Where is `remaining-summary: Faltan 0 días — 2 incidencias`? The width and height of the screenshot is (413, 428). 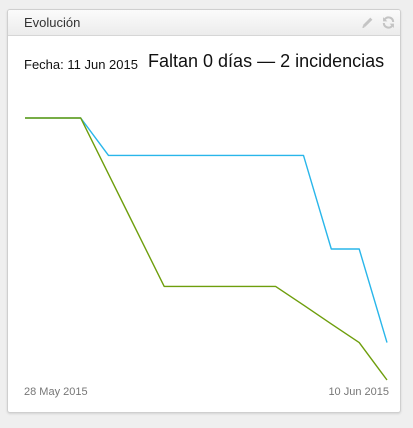
remaining-summary: Faltan 0 días — 2 incidencias is located at coordinates (266, 61).